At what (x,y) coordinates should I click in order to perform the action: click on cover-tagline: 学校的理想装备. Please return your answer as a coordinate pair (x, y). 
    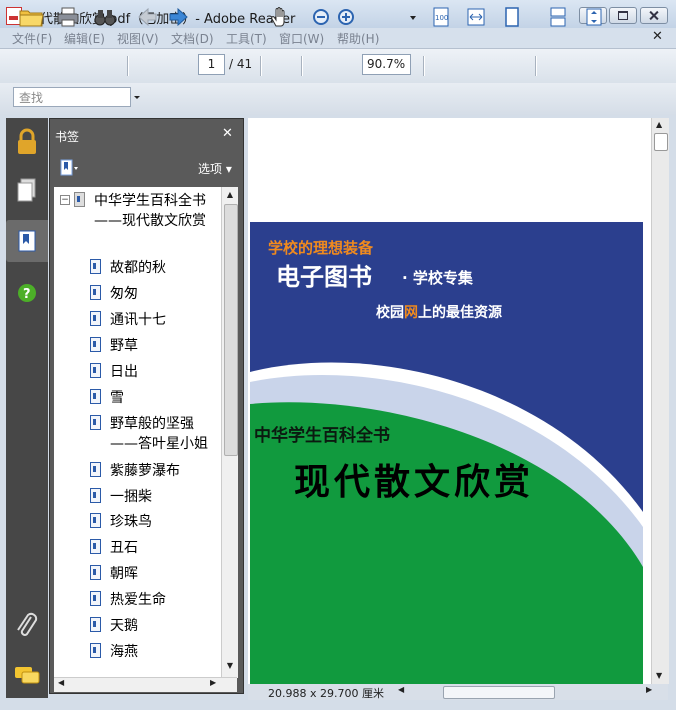
    Looking at the image, I should click on (321, 248).